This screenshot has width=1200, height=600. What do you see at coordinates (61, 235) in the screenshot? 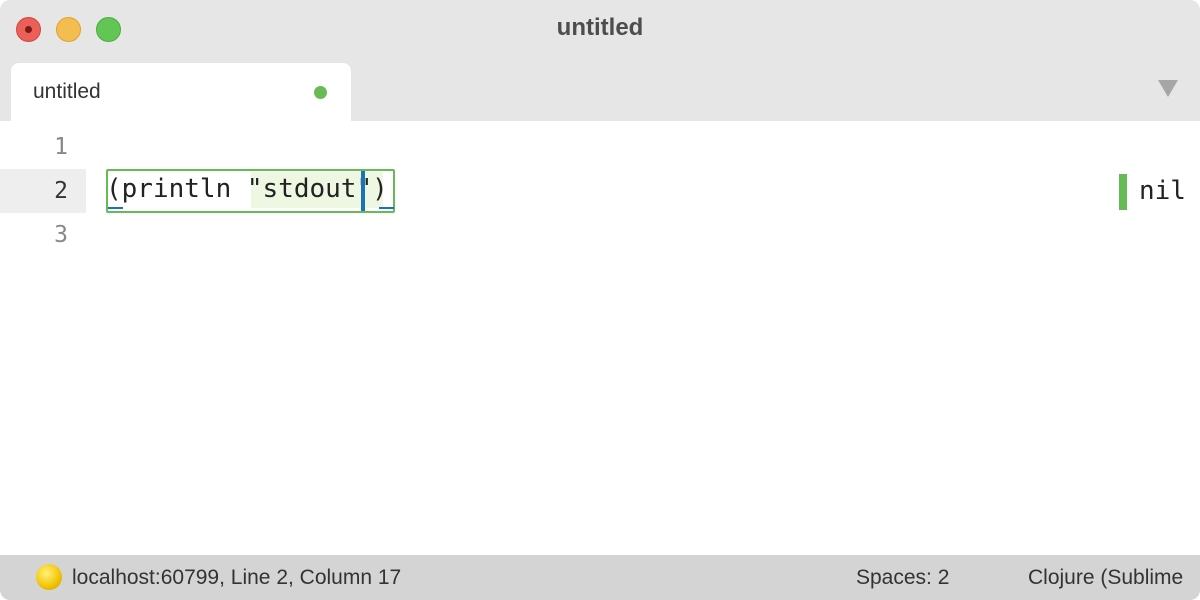
I see `line-number: 3` at bounding box center [61, 235].